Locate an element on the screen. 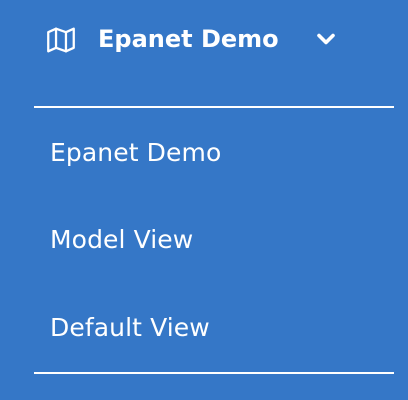  project-title: Epanet Demo is located at coordinates (188, 39).